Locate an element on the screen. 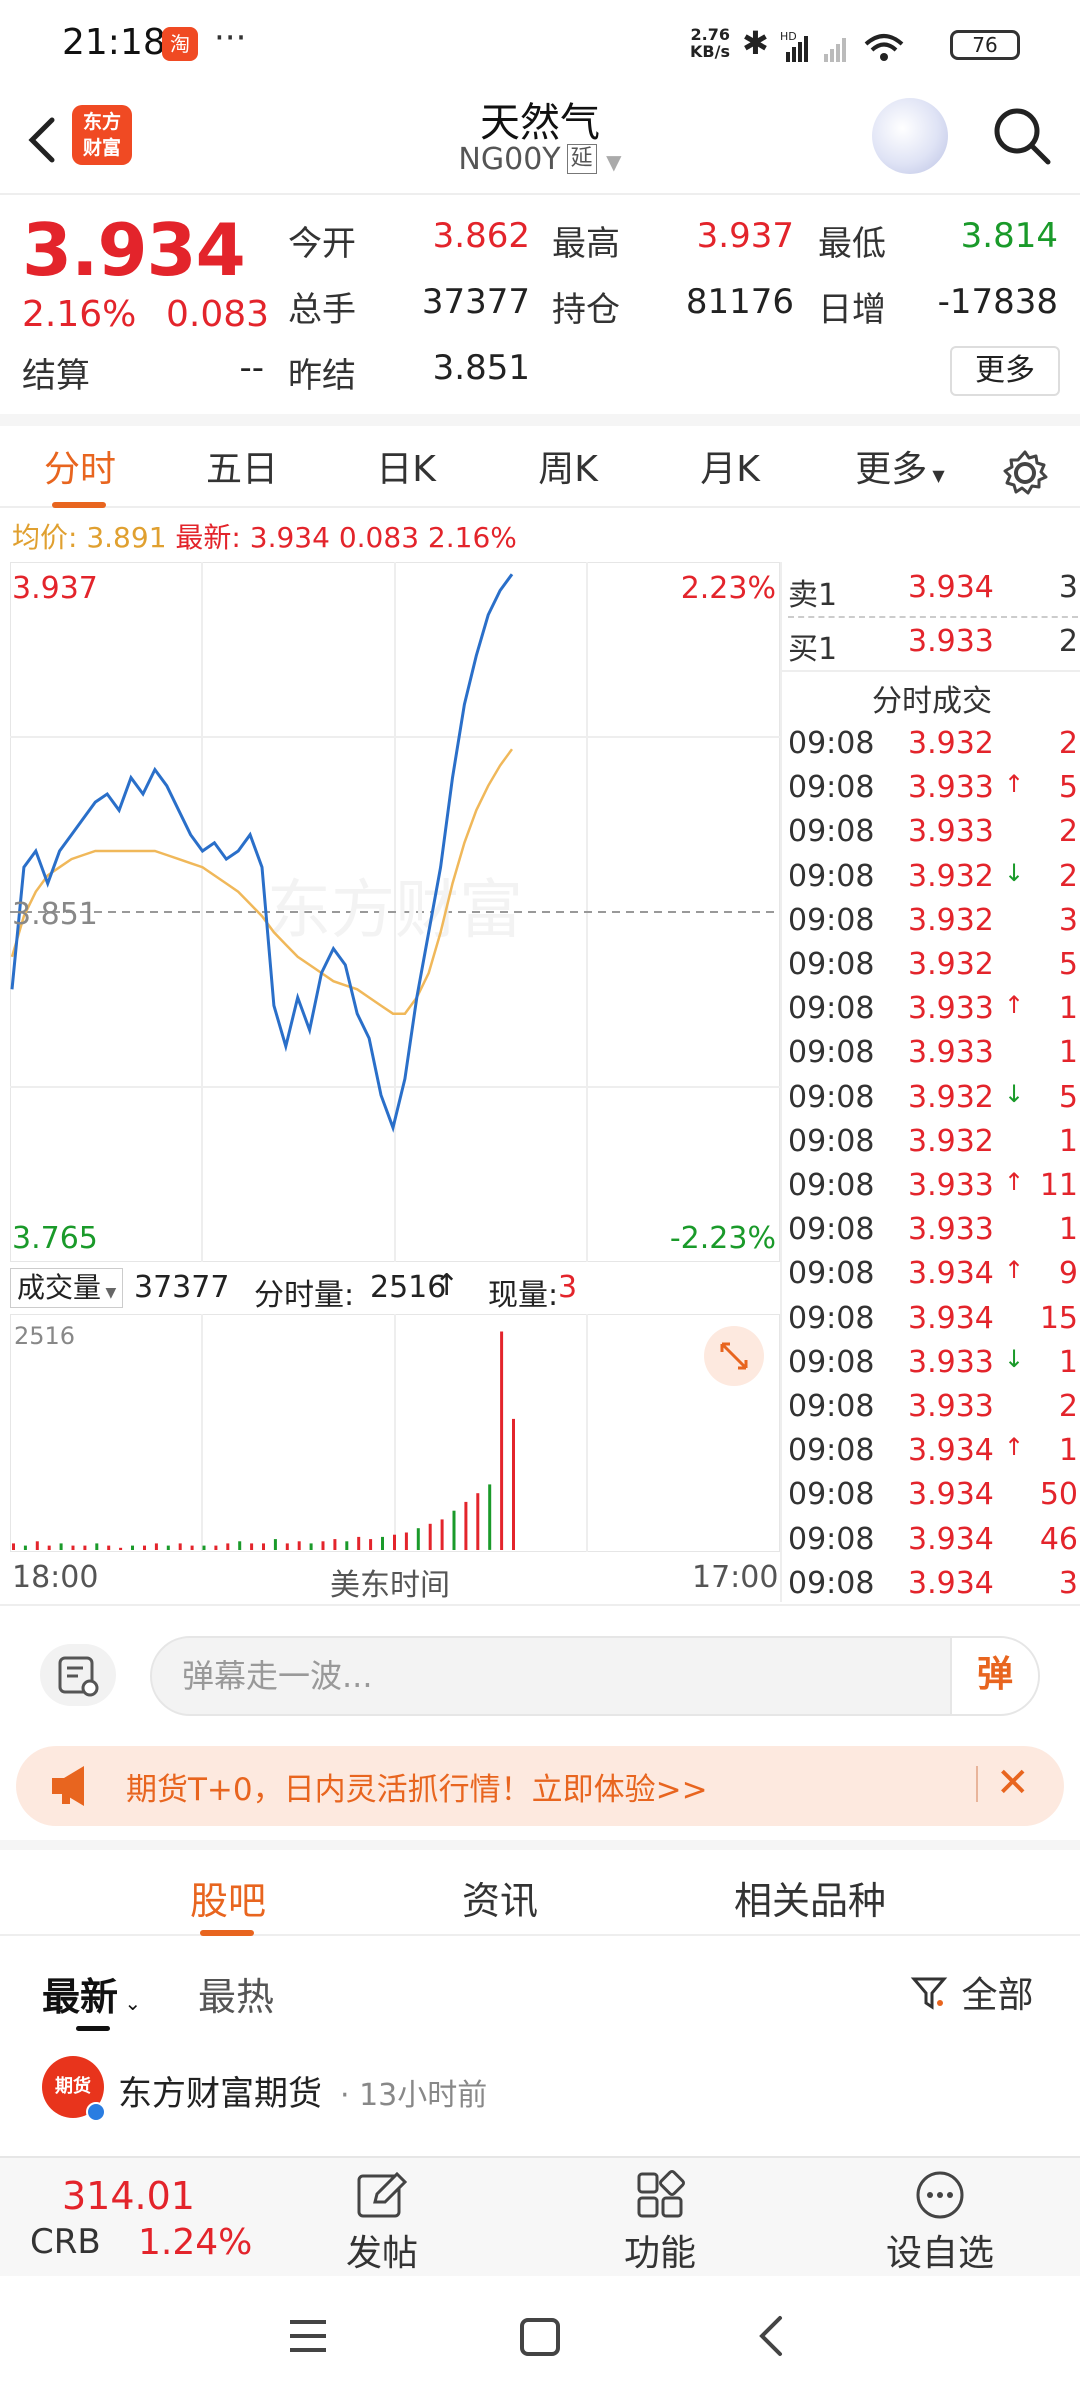 Image resolution: width=1080 pixels, height=2400 pixels. crb-percent: 1.24% is located at coordinates (195, 2242).